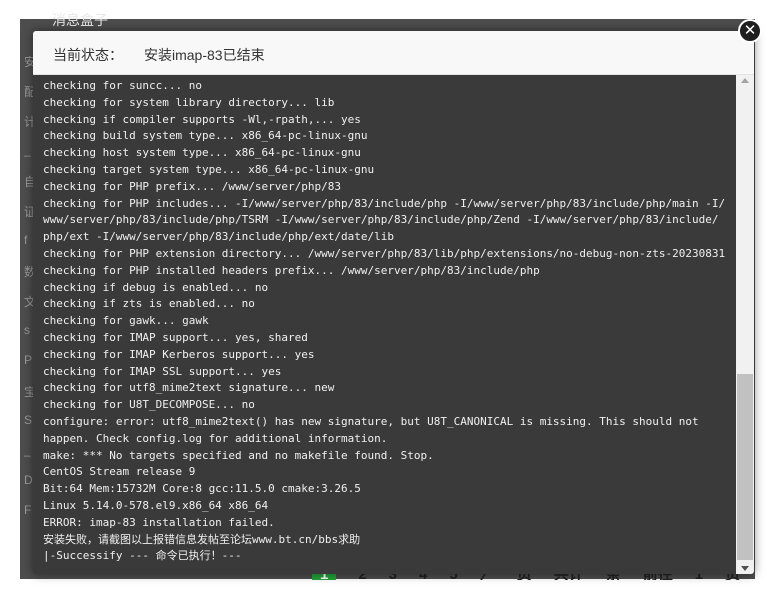  What do you see at coordinates (159, 522) in the screenshot?
I see `log-line: ERROR: imap-83 installation failed.` at bounding box center [159, 522].